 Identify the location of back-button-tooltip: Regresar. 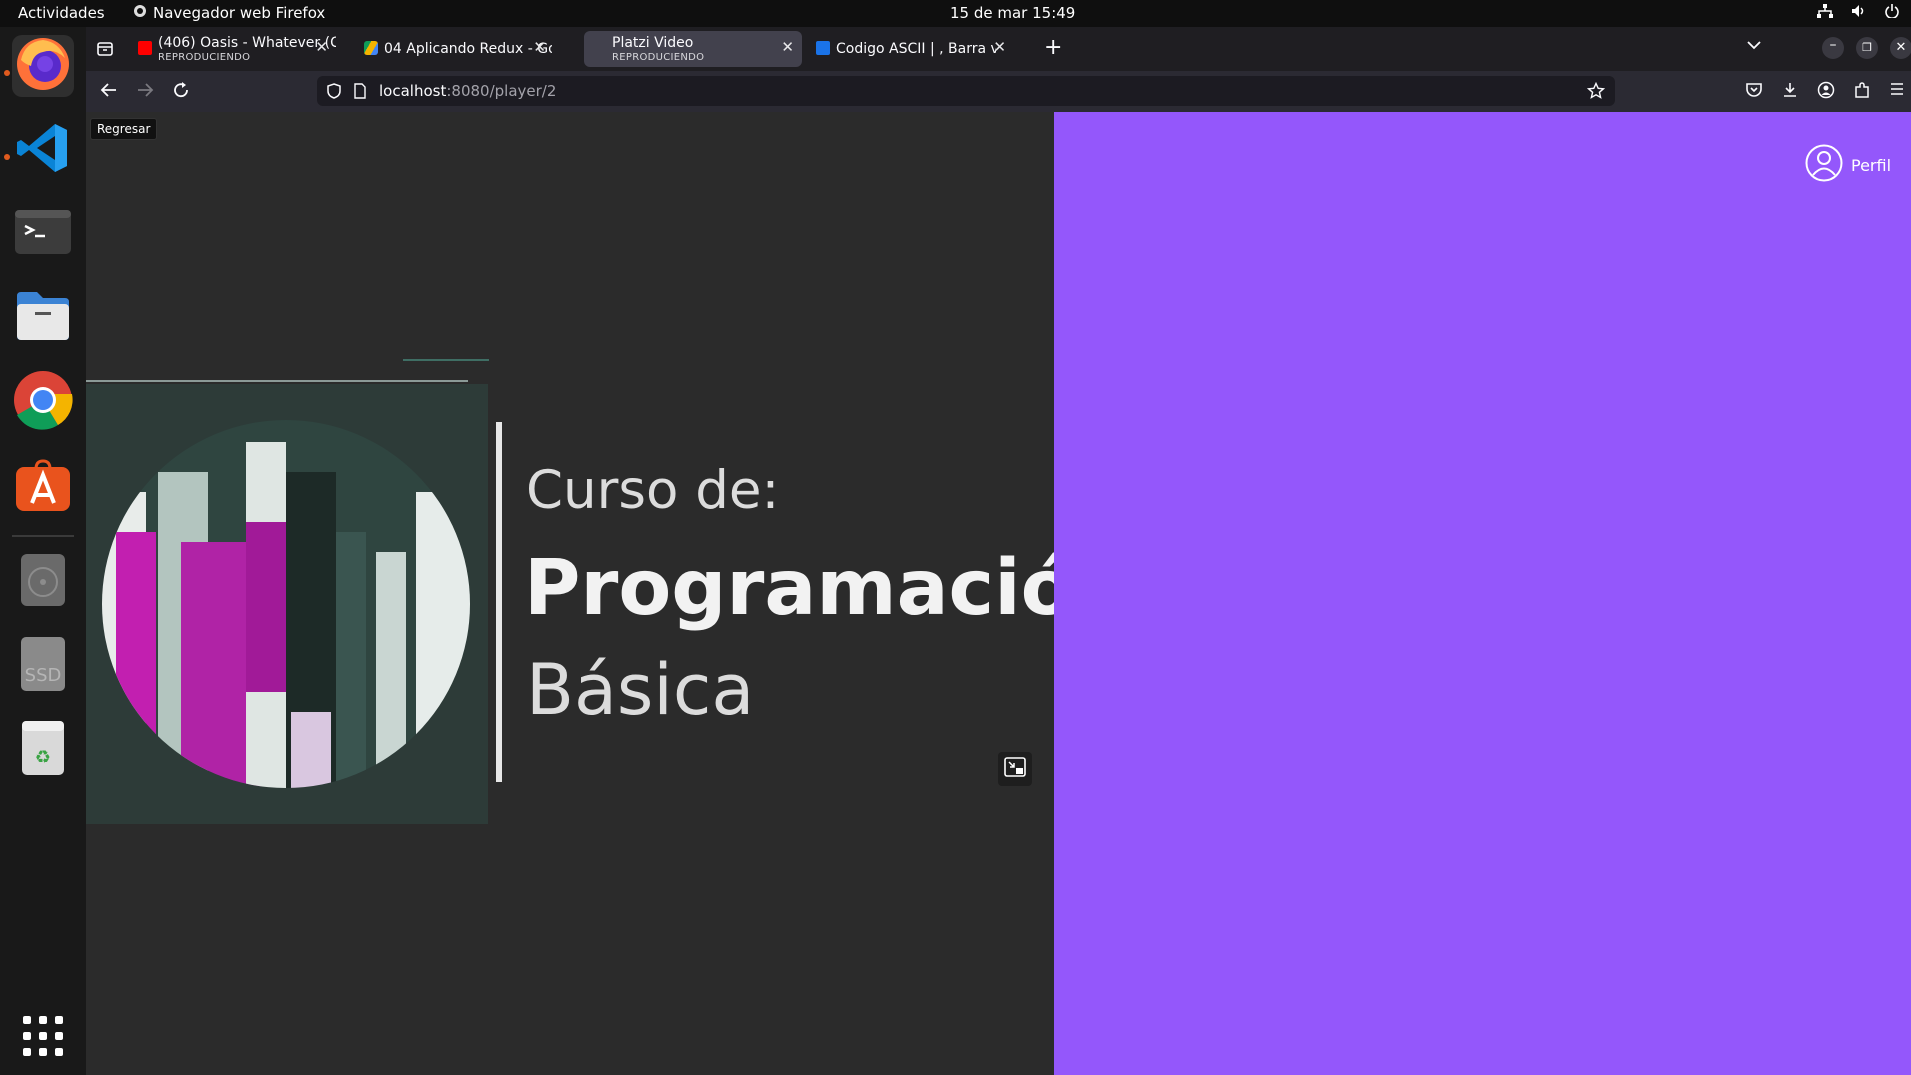
(124, 129).